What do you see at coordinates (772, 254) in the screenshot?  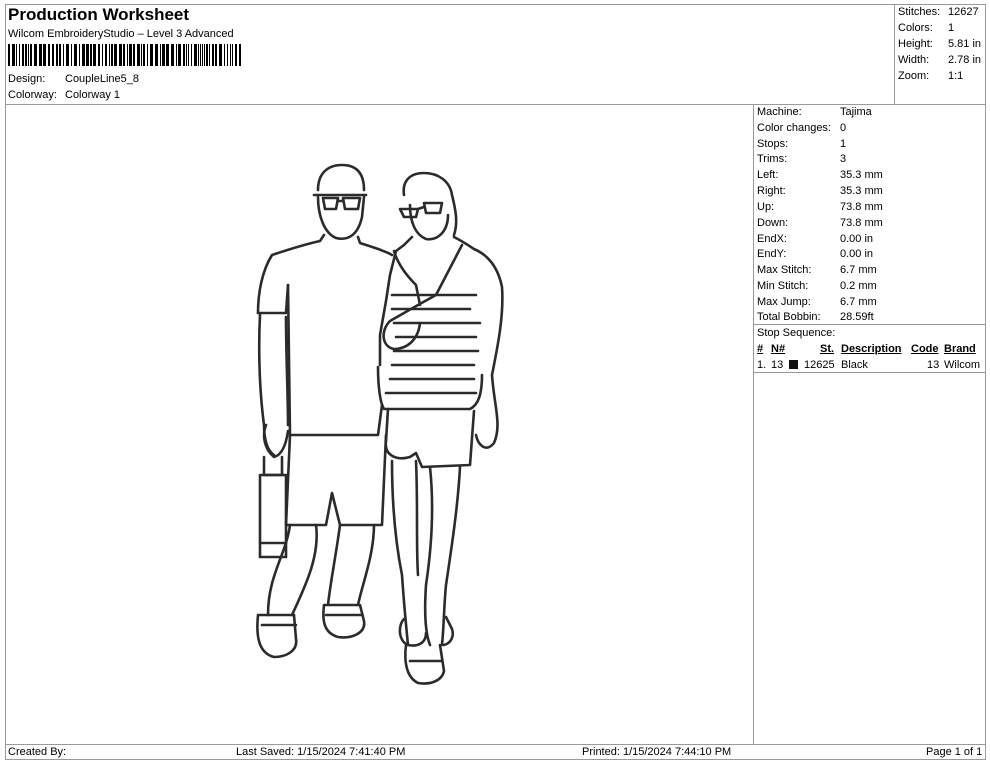 I see `endy-label: EndY:` at bounding box center [772, 254].